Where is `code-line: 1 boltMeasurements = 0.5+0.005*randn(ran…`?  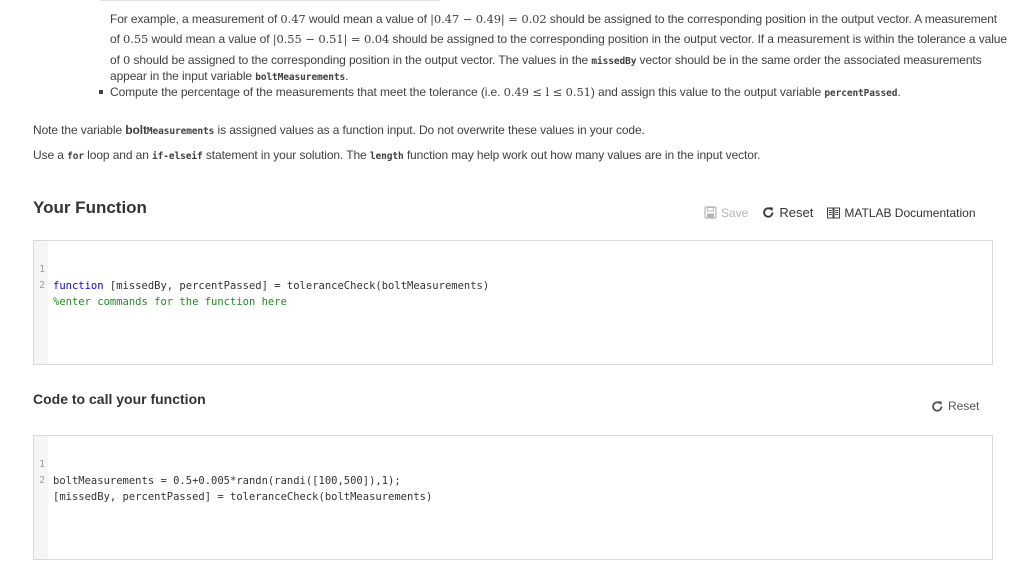
code-line: 1 boltMeasurements = 0.5+0.005*randn(ran… is located at coordinates (217, 464).